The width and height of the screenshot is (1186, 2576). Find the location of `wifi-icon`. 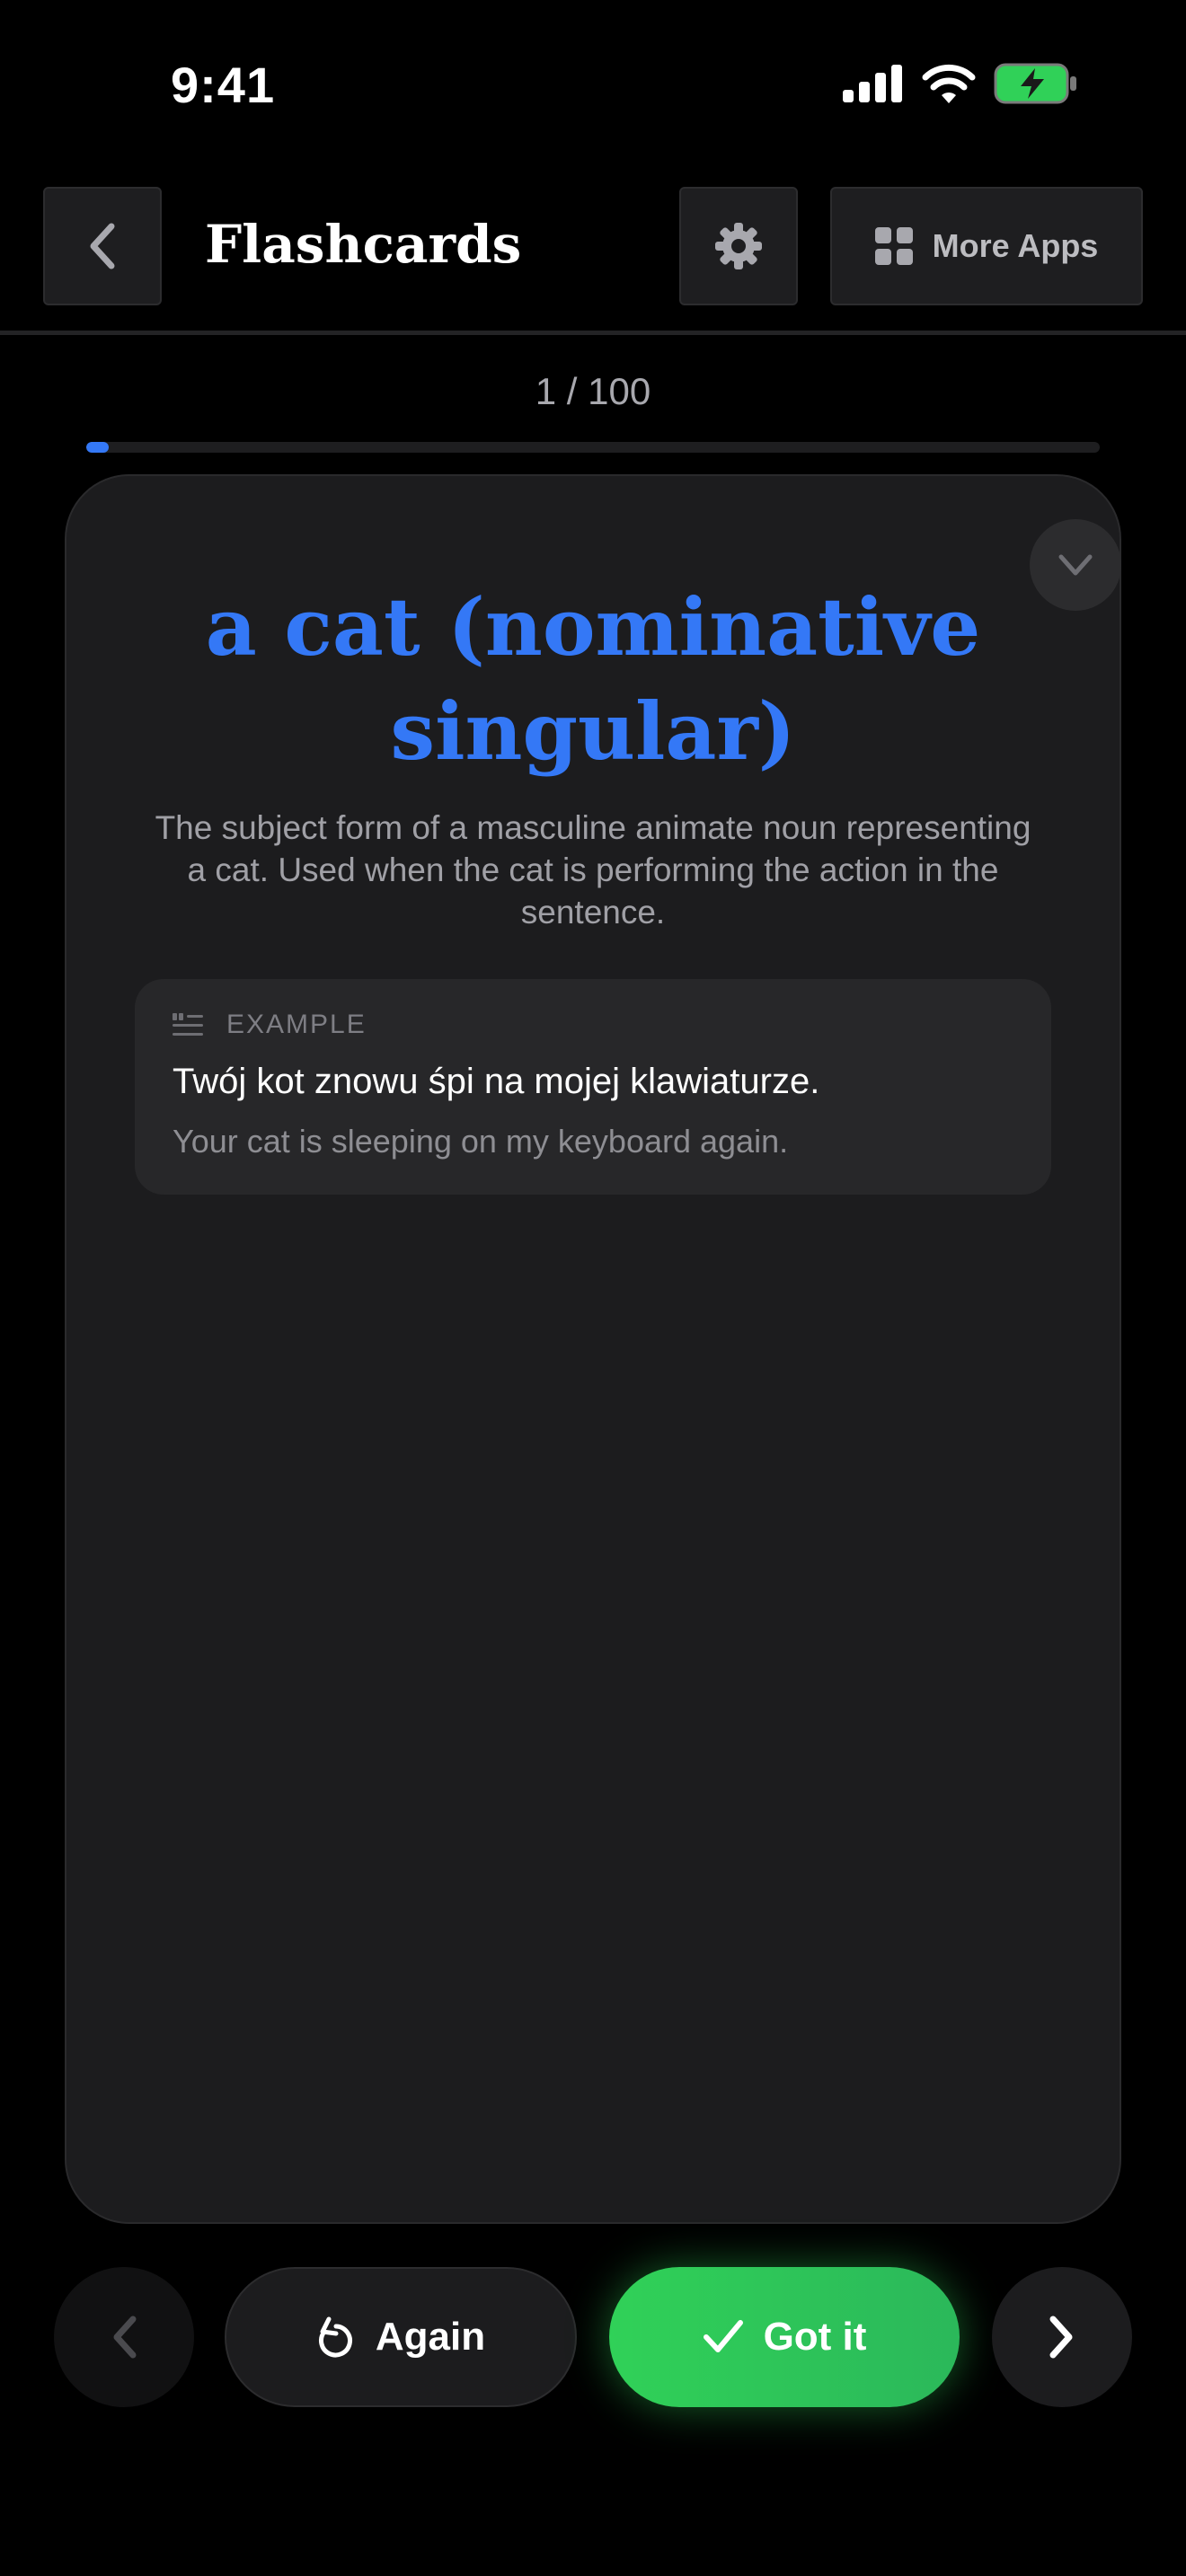

wifi-icon is located at coordinates (949, 83).